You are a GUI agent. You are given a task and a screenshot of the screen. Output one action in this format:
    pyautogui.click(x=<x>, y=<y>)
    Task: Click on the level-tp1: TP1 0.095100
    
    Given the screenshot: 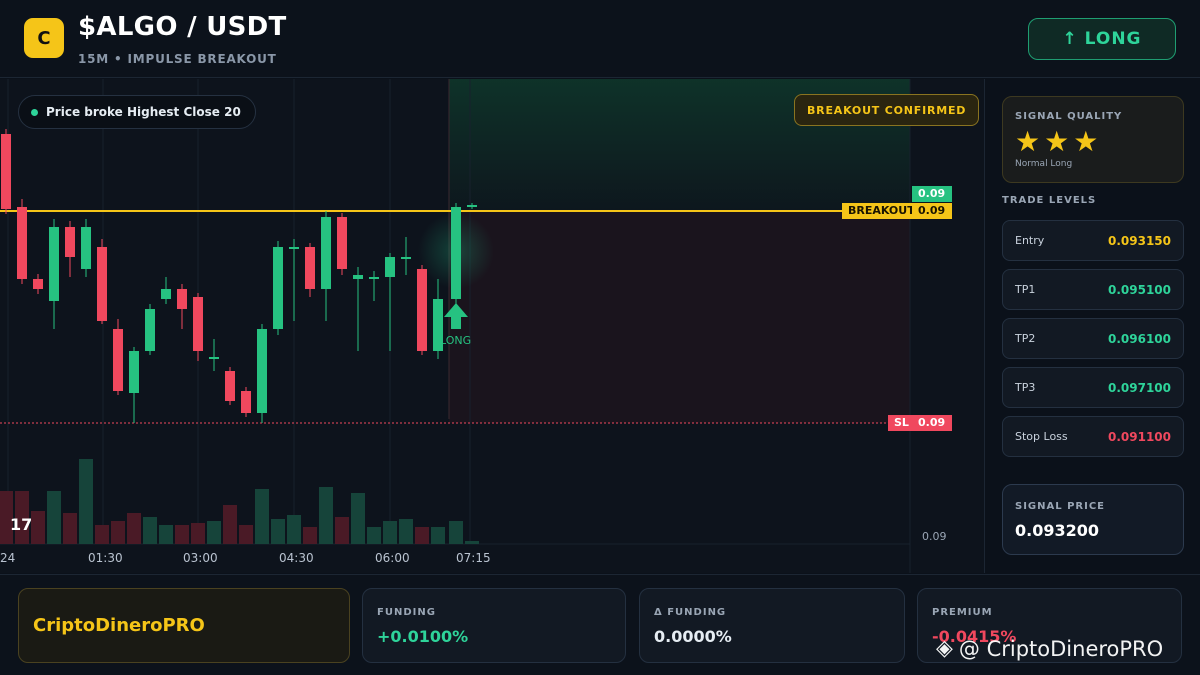 What is the action you would take?
    pyautogui.click(x=1093, y=289)
    